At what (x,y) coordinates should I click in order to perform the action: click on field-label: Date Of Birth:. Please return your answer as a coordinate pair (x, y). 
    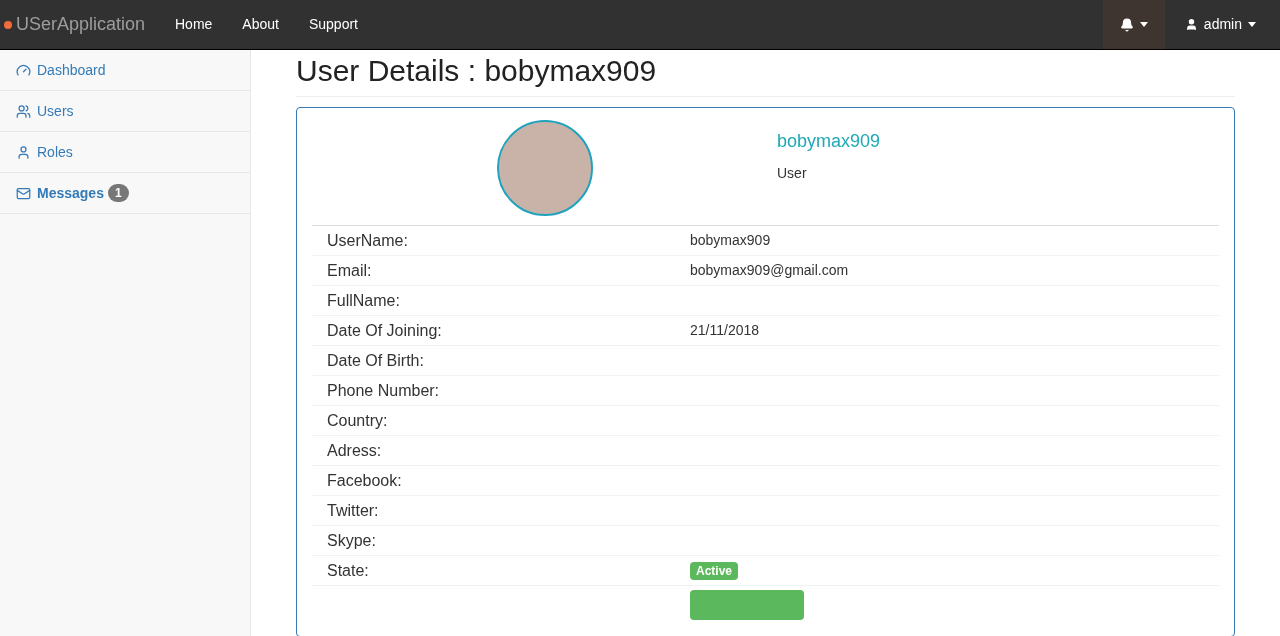
    Looking at the image, I should click on (375, 360).